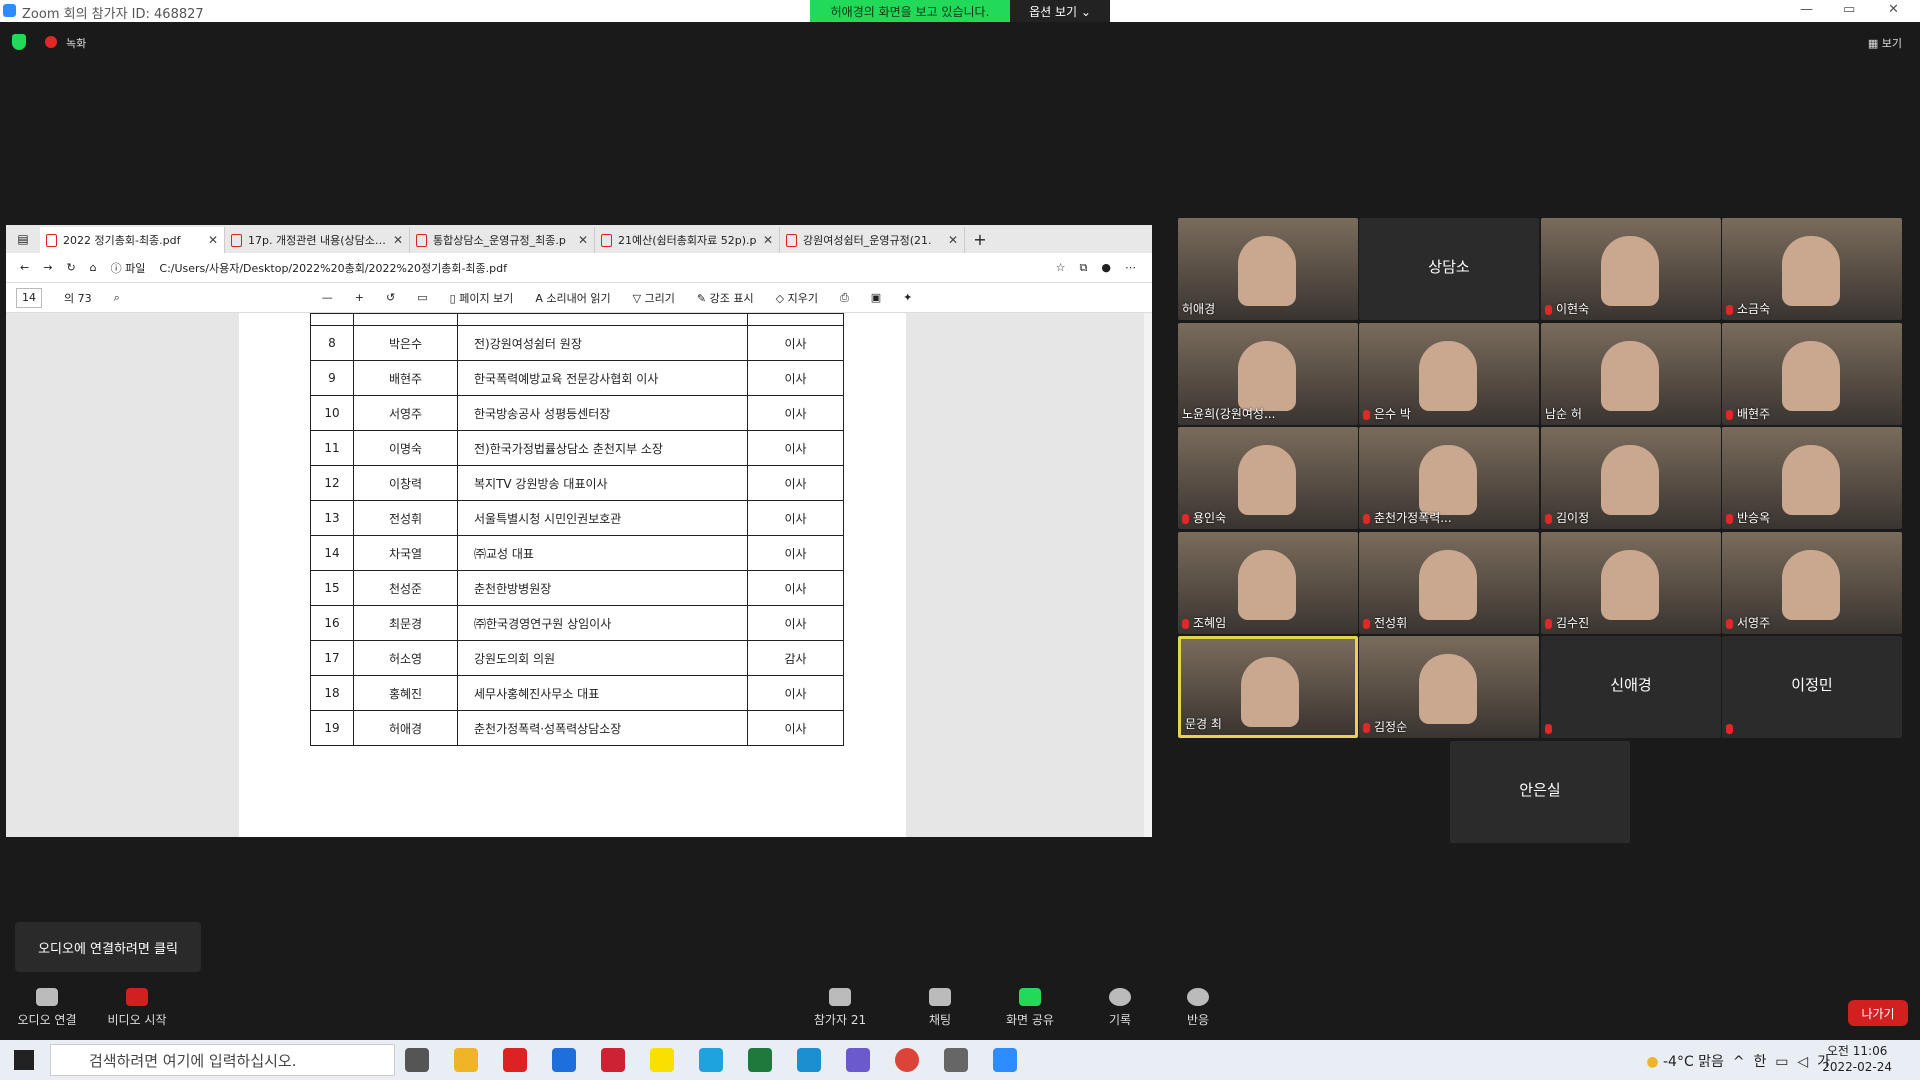 This screenshot has width=1920, height=1080. Describe the element at coordinates (1138, 267) in the screenshot. I see `more-icon: ⋯` at that location.